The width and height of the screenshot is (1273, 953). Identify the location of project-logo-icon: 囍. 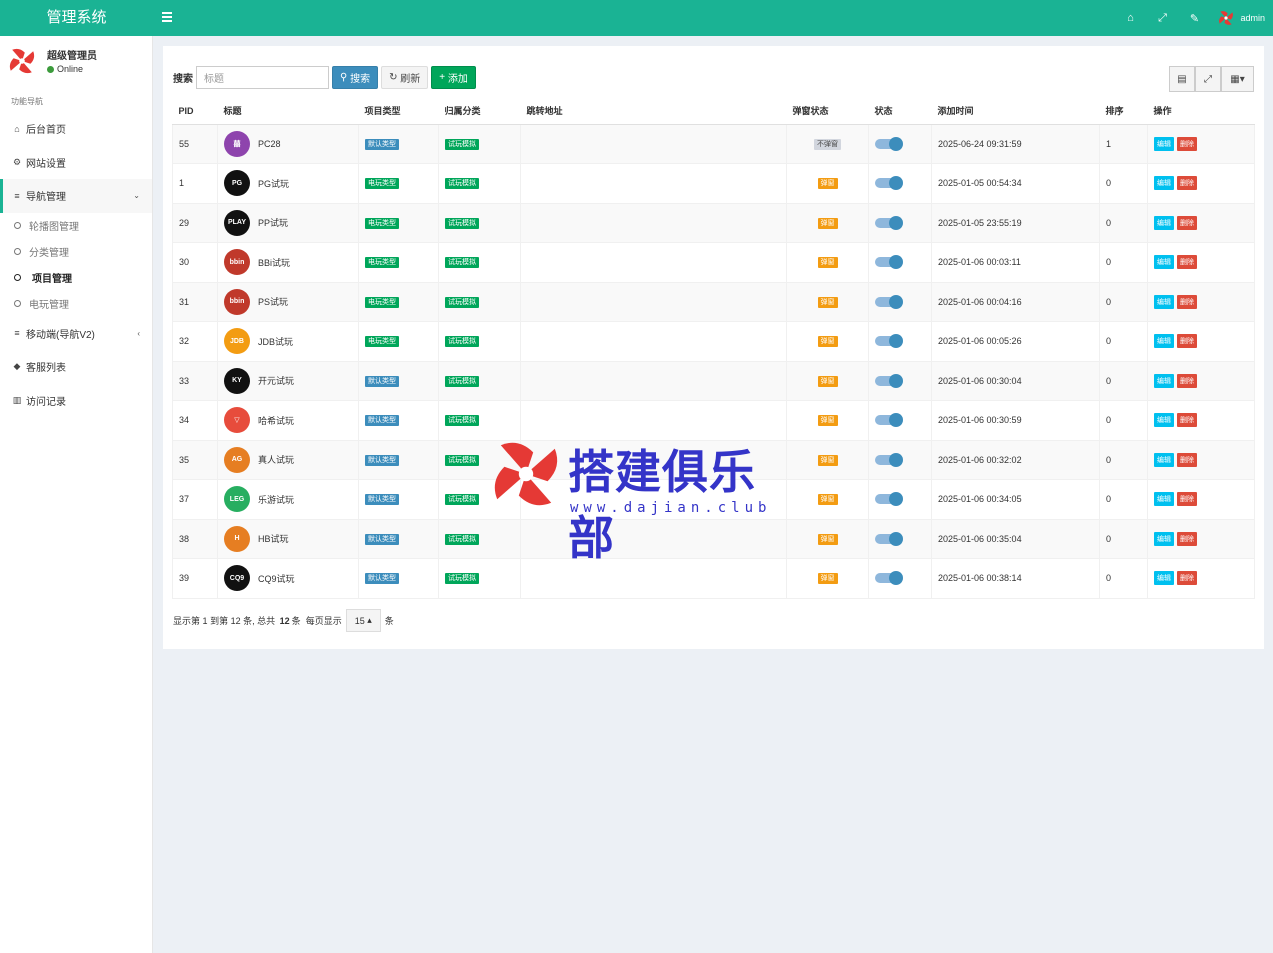
(237, 143).